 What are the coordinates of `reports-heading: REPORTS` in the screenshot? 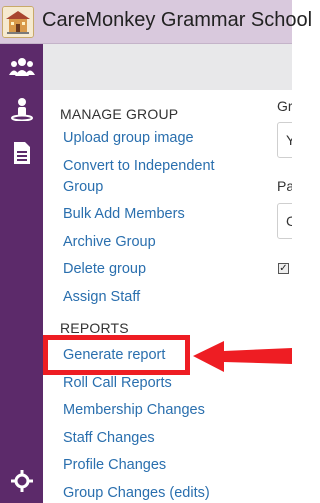 It's located at (94, 328).